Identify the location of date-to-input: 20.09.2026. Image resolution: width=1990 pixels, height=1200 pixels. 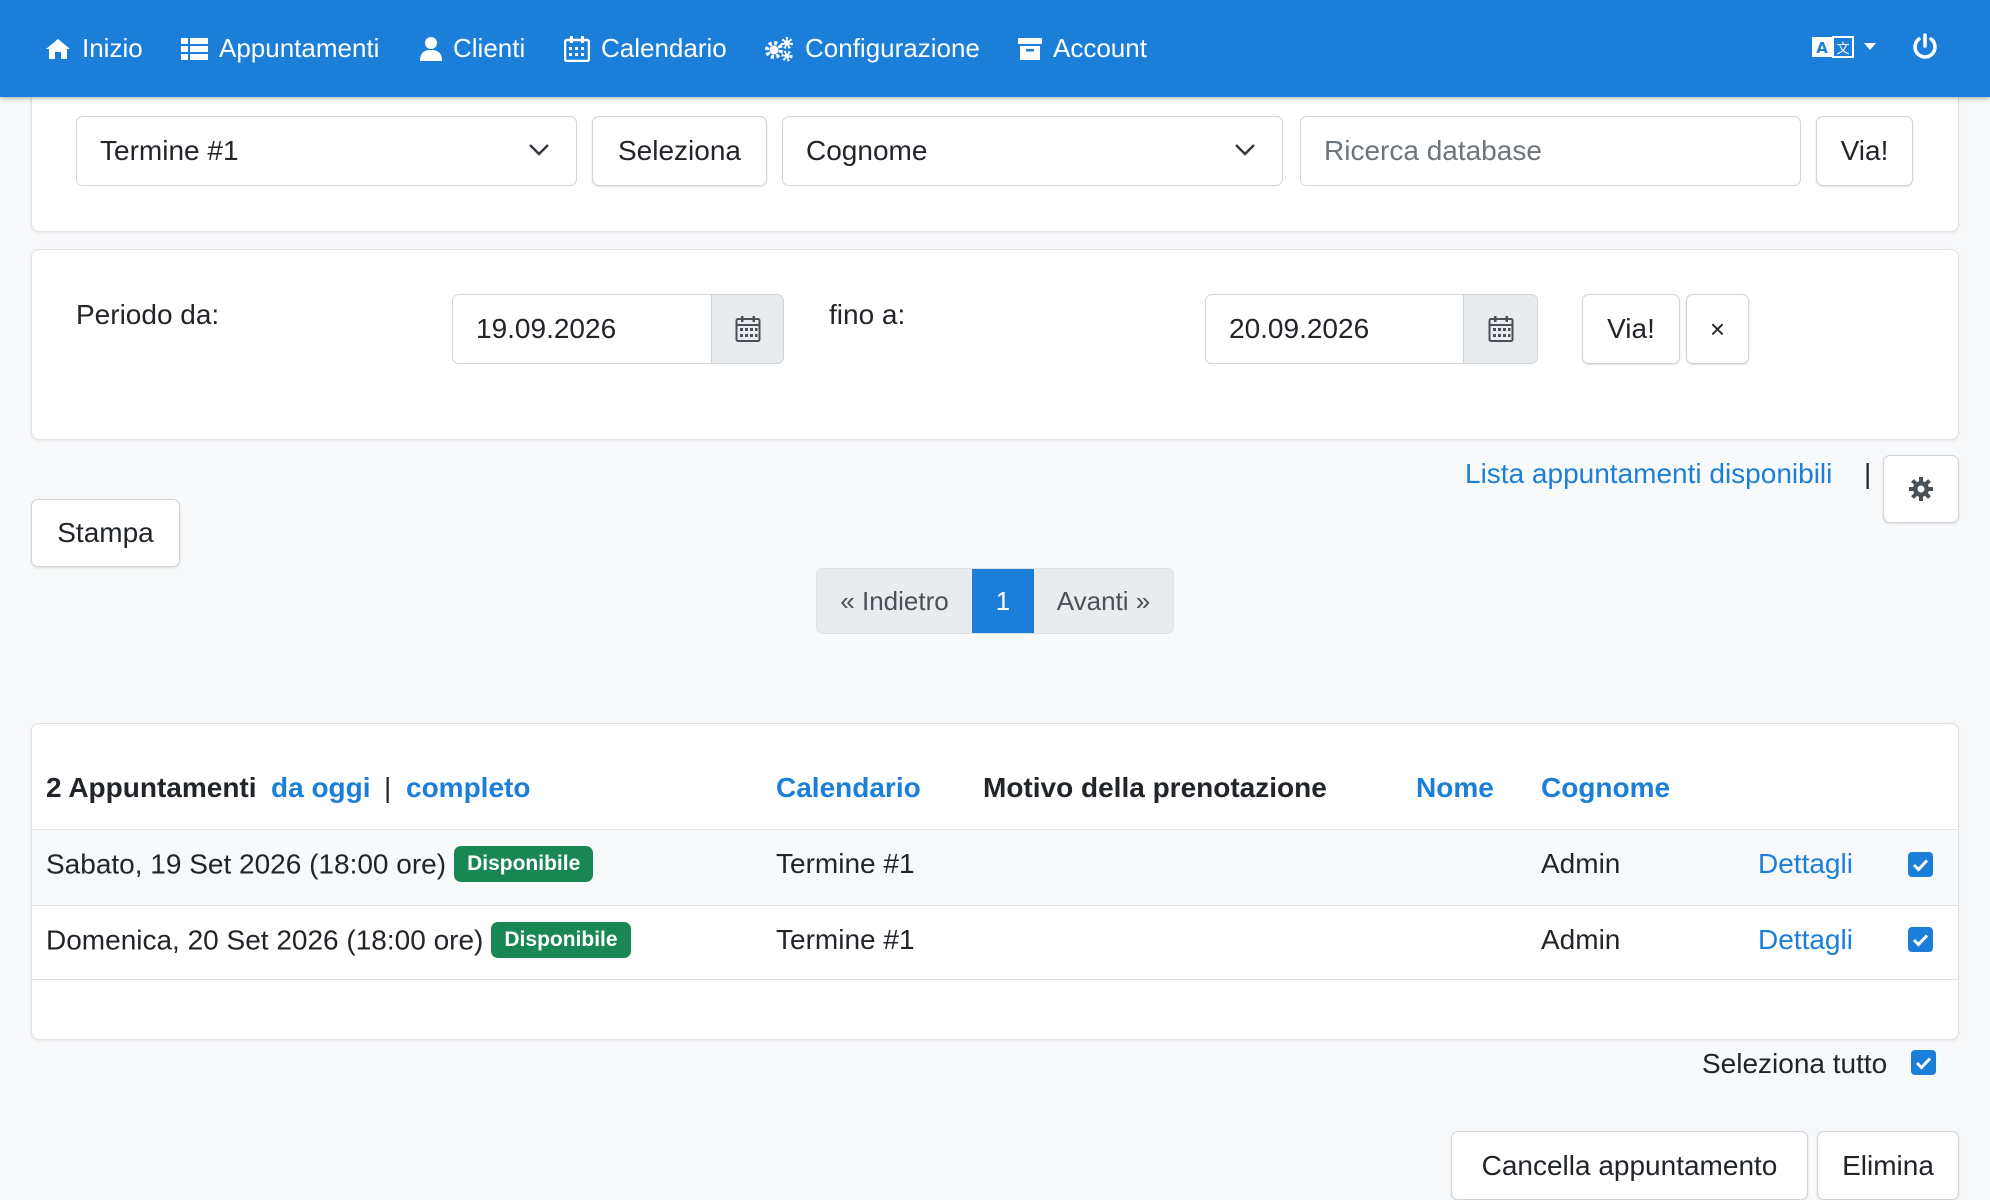
(1334, 329).